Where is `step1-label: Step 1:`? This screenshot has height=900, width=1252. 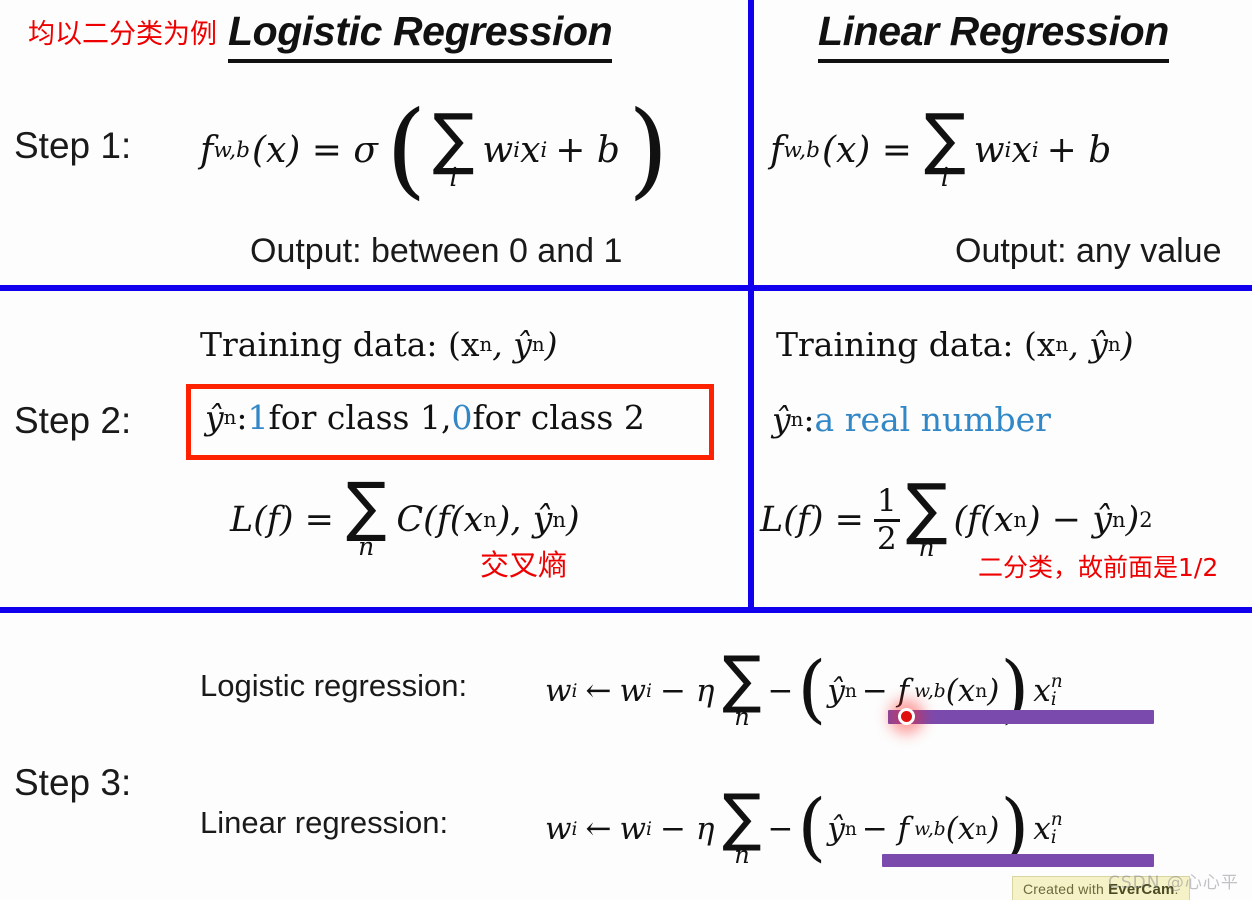 step1-label: Step 1: is located at coordinates (73, 145).